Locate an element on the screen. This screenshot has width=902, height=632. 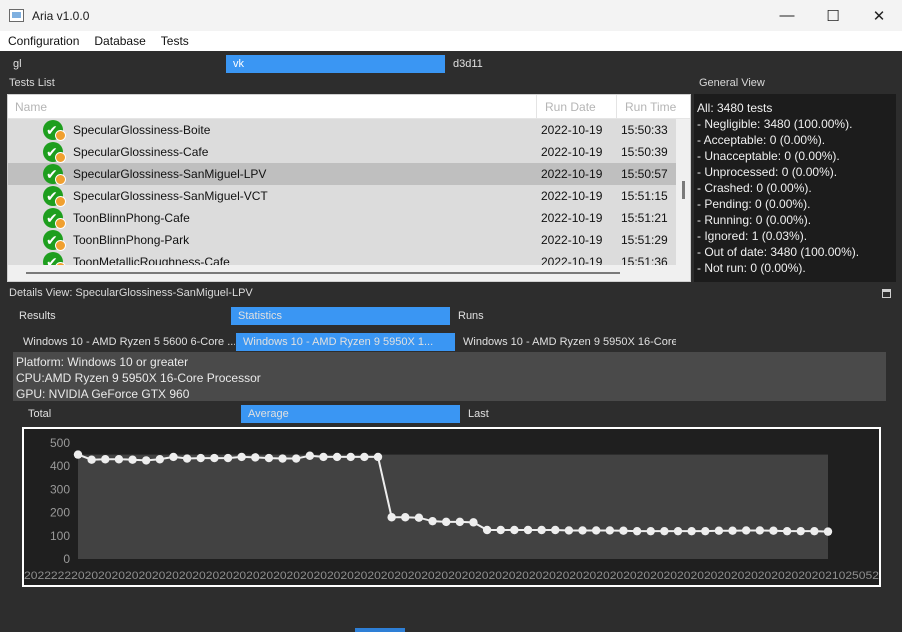
column-header-run-time: Run Time is located at coordinates (650, 107).